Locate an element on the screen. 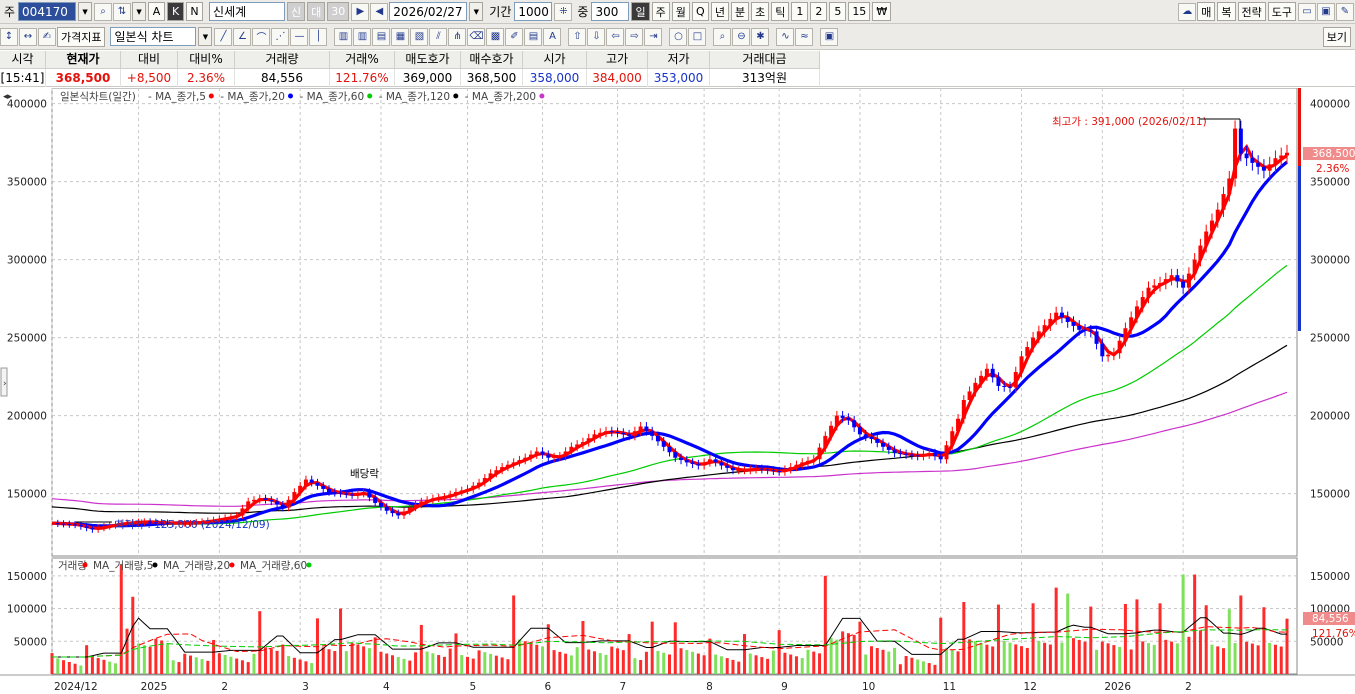  count-input: 300 is located at coordinates (610, 11).